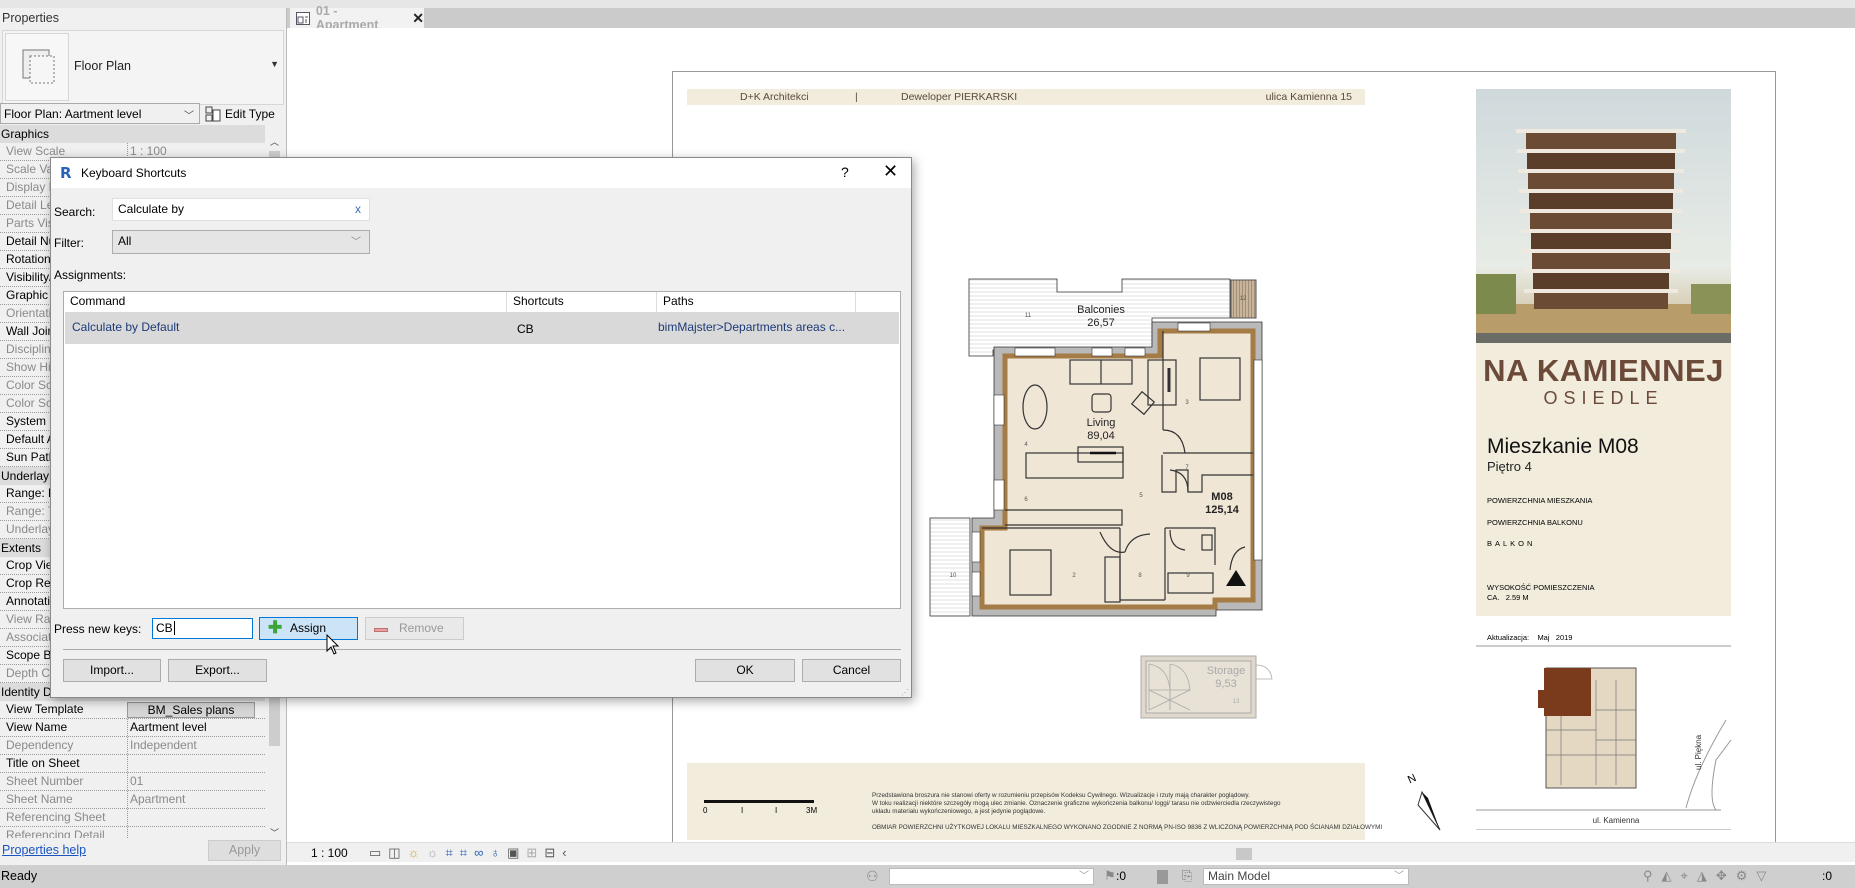  What do you see at coordinates (1761, 876) in the screenshot?
I see `filter-icon: ▽` at bounding box center [1761, 876].